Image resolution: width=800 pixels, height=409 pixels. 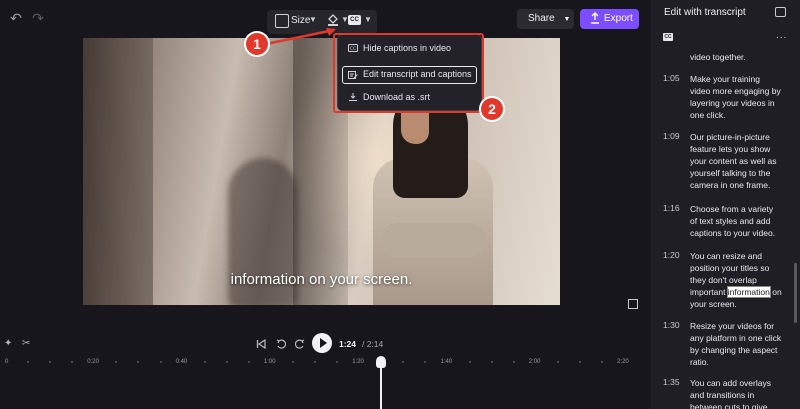 What do you see at coordinates (26, 343) in the screenshot?
I see `scissors-icon: ✂` at bounding box center [26, 343].